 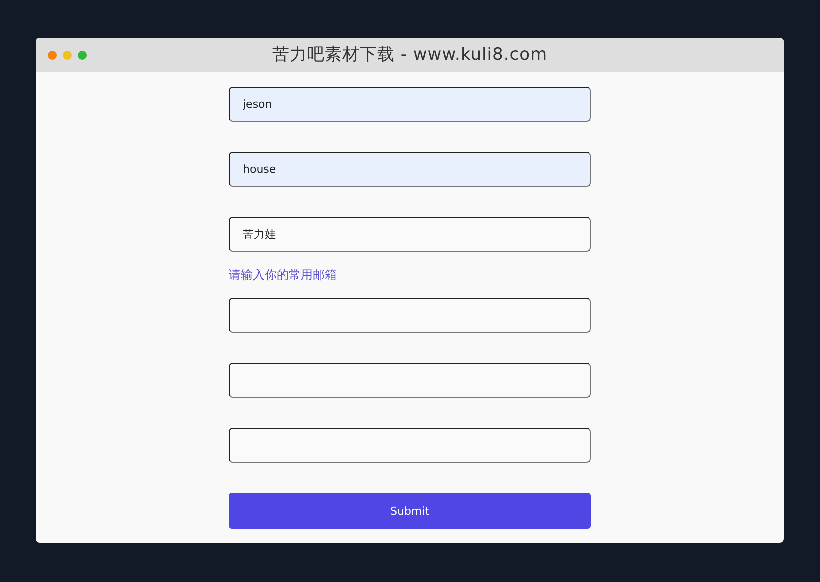 What do you see at coordinates (410, 104) in the screenshot?
I see `input-field: jeson` at bounding box center [410, 104].